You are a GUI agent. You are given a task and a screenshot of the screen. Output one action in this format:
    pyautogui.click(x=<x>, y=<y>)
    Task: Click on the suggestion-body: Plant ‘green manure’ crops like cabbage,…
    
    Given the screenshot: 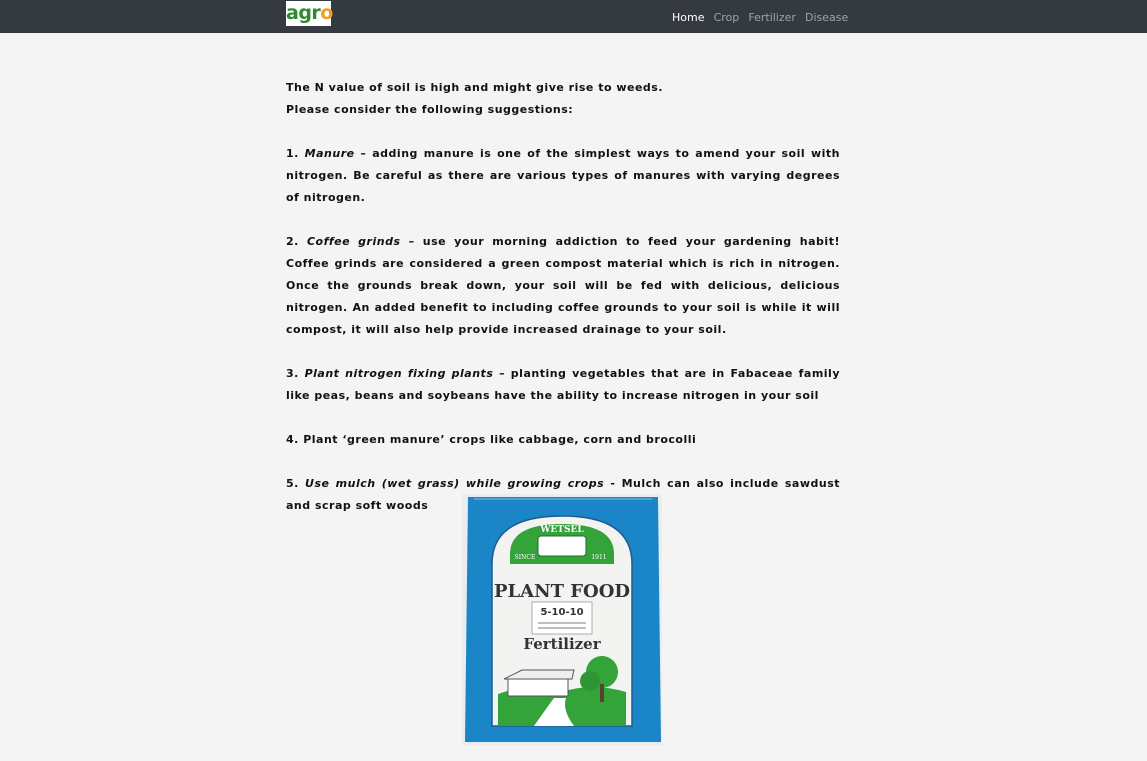 What is the action you would take?
    pyautogui.click(x=500, y=439)
    